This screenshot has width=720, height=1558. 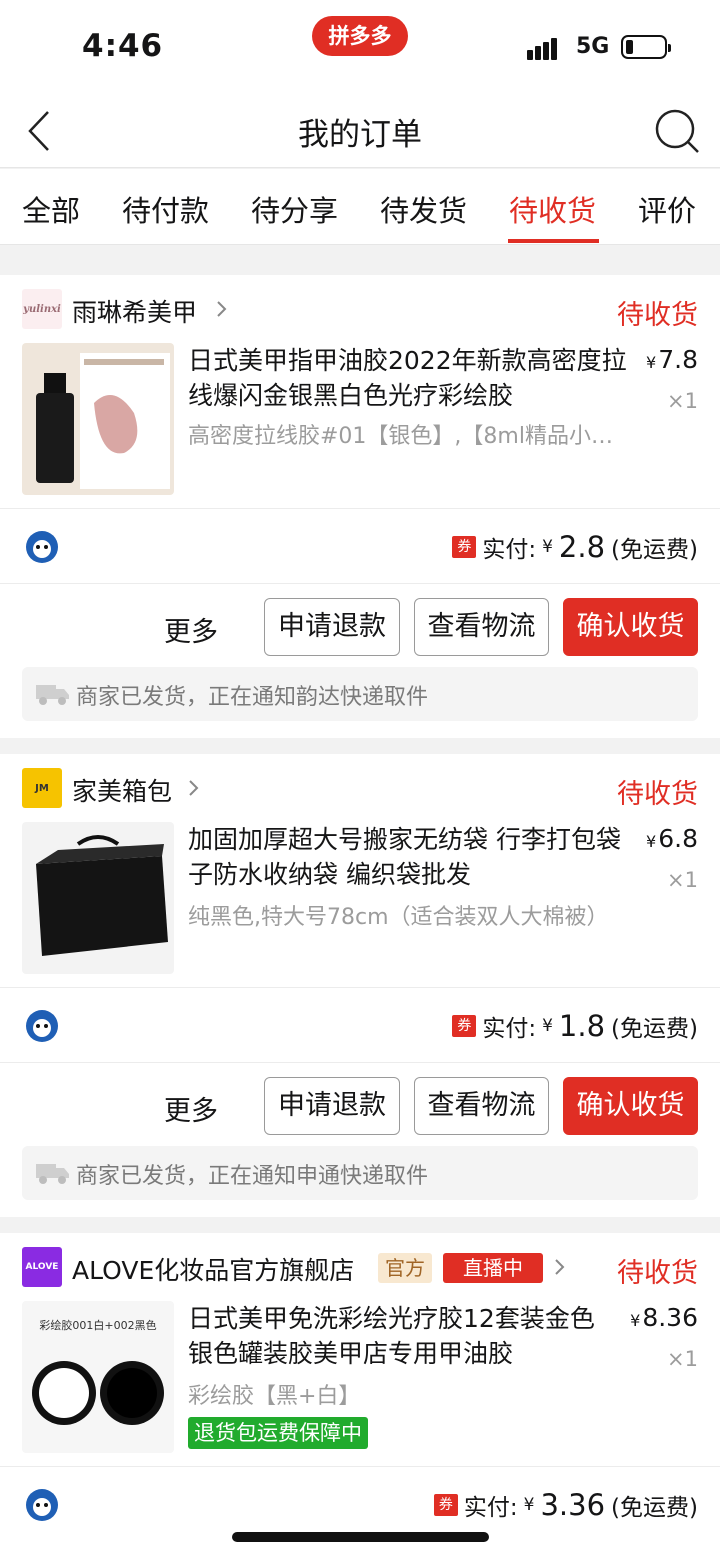 I want to click on paid-amount: 2.8, so click(x=582, y=547).